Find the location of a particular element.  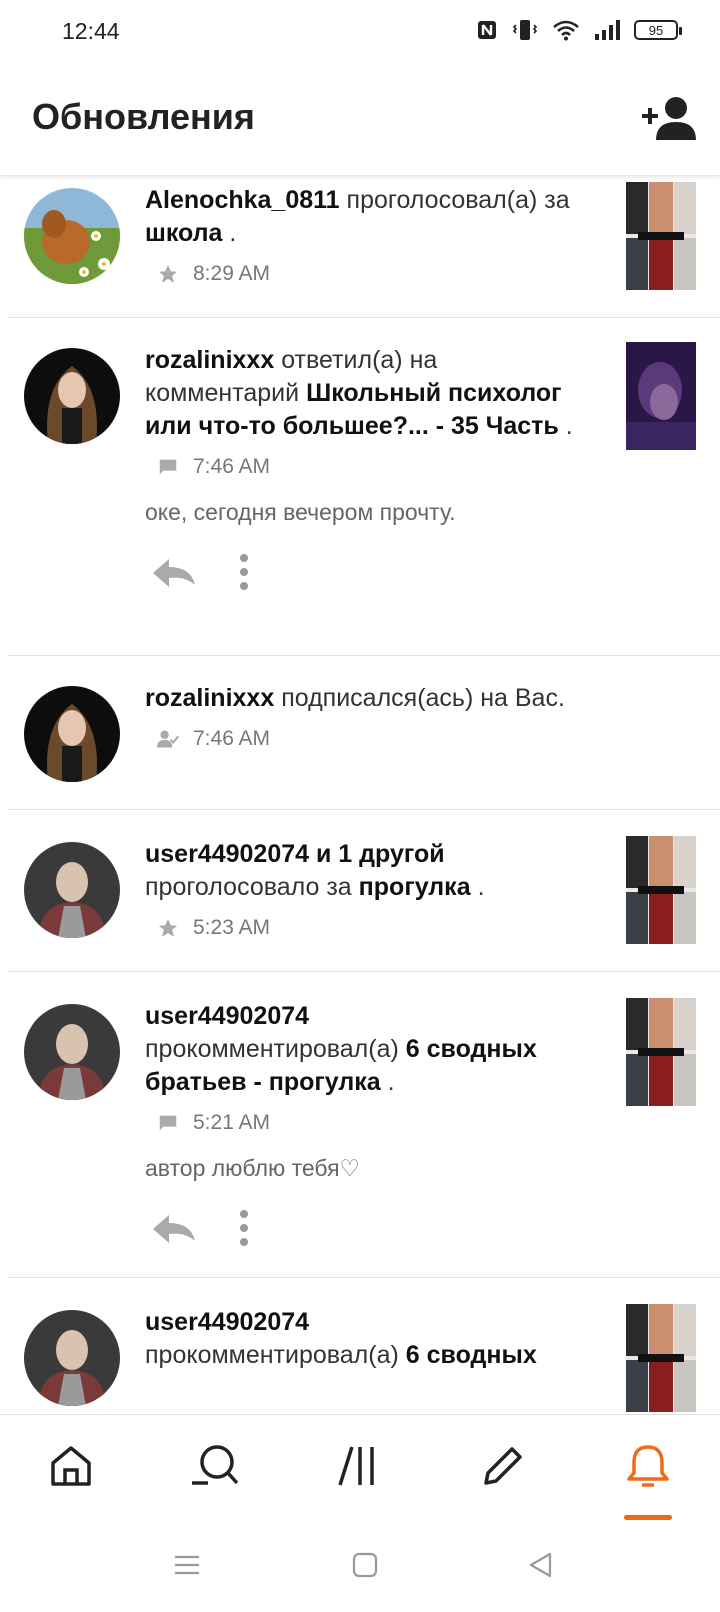

system-home-button is located at coordinates (366, 1566).